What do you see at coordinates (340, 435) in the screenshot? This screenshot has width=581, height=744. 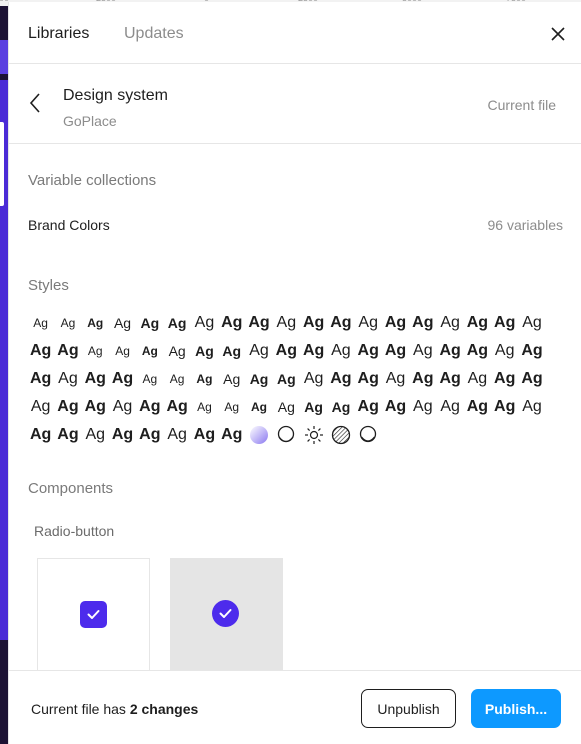 I see `noise-texture-icon` at bounding box center [340, 435].